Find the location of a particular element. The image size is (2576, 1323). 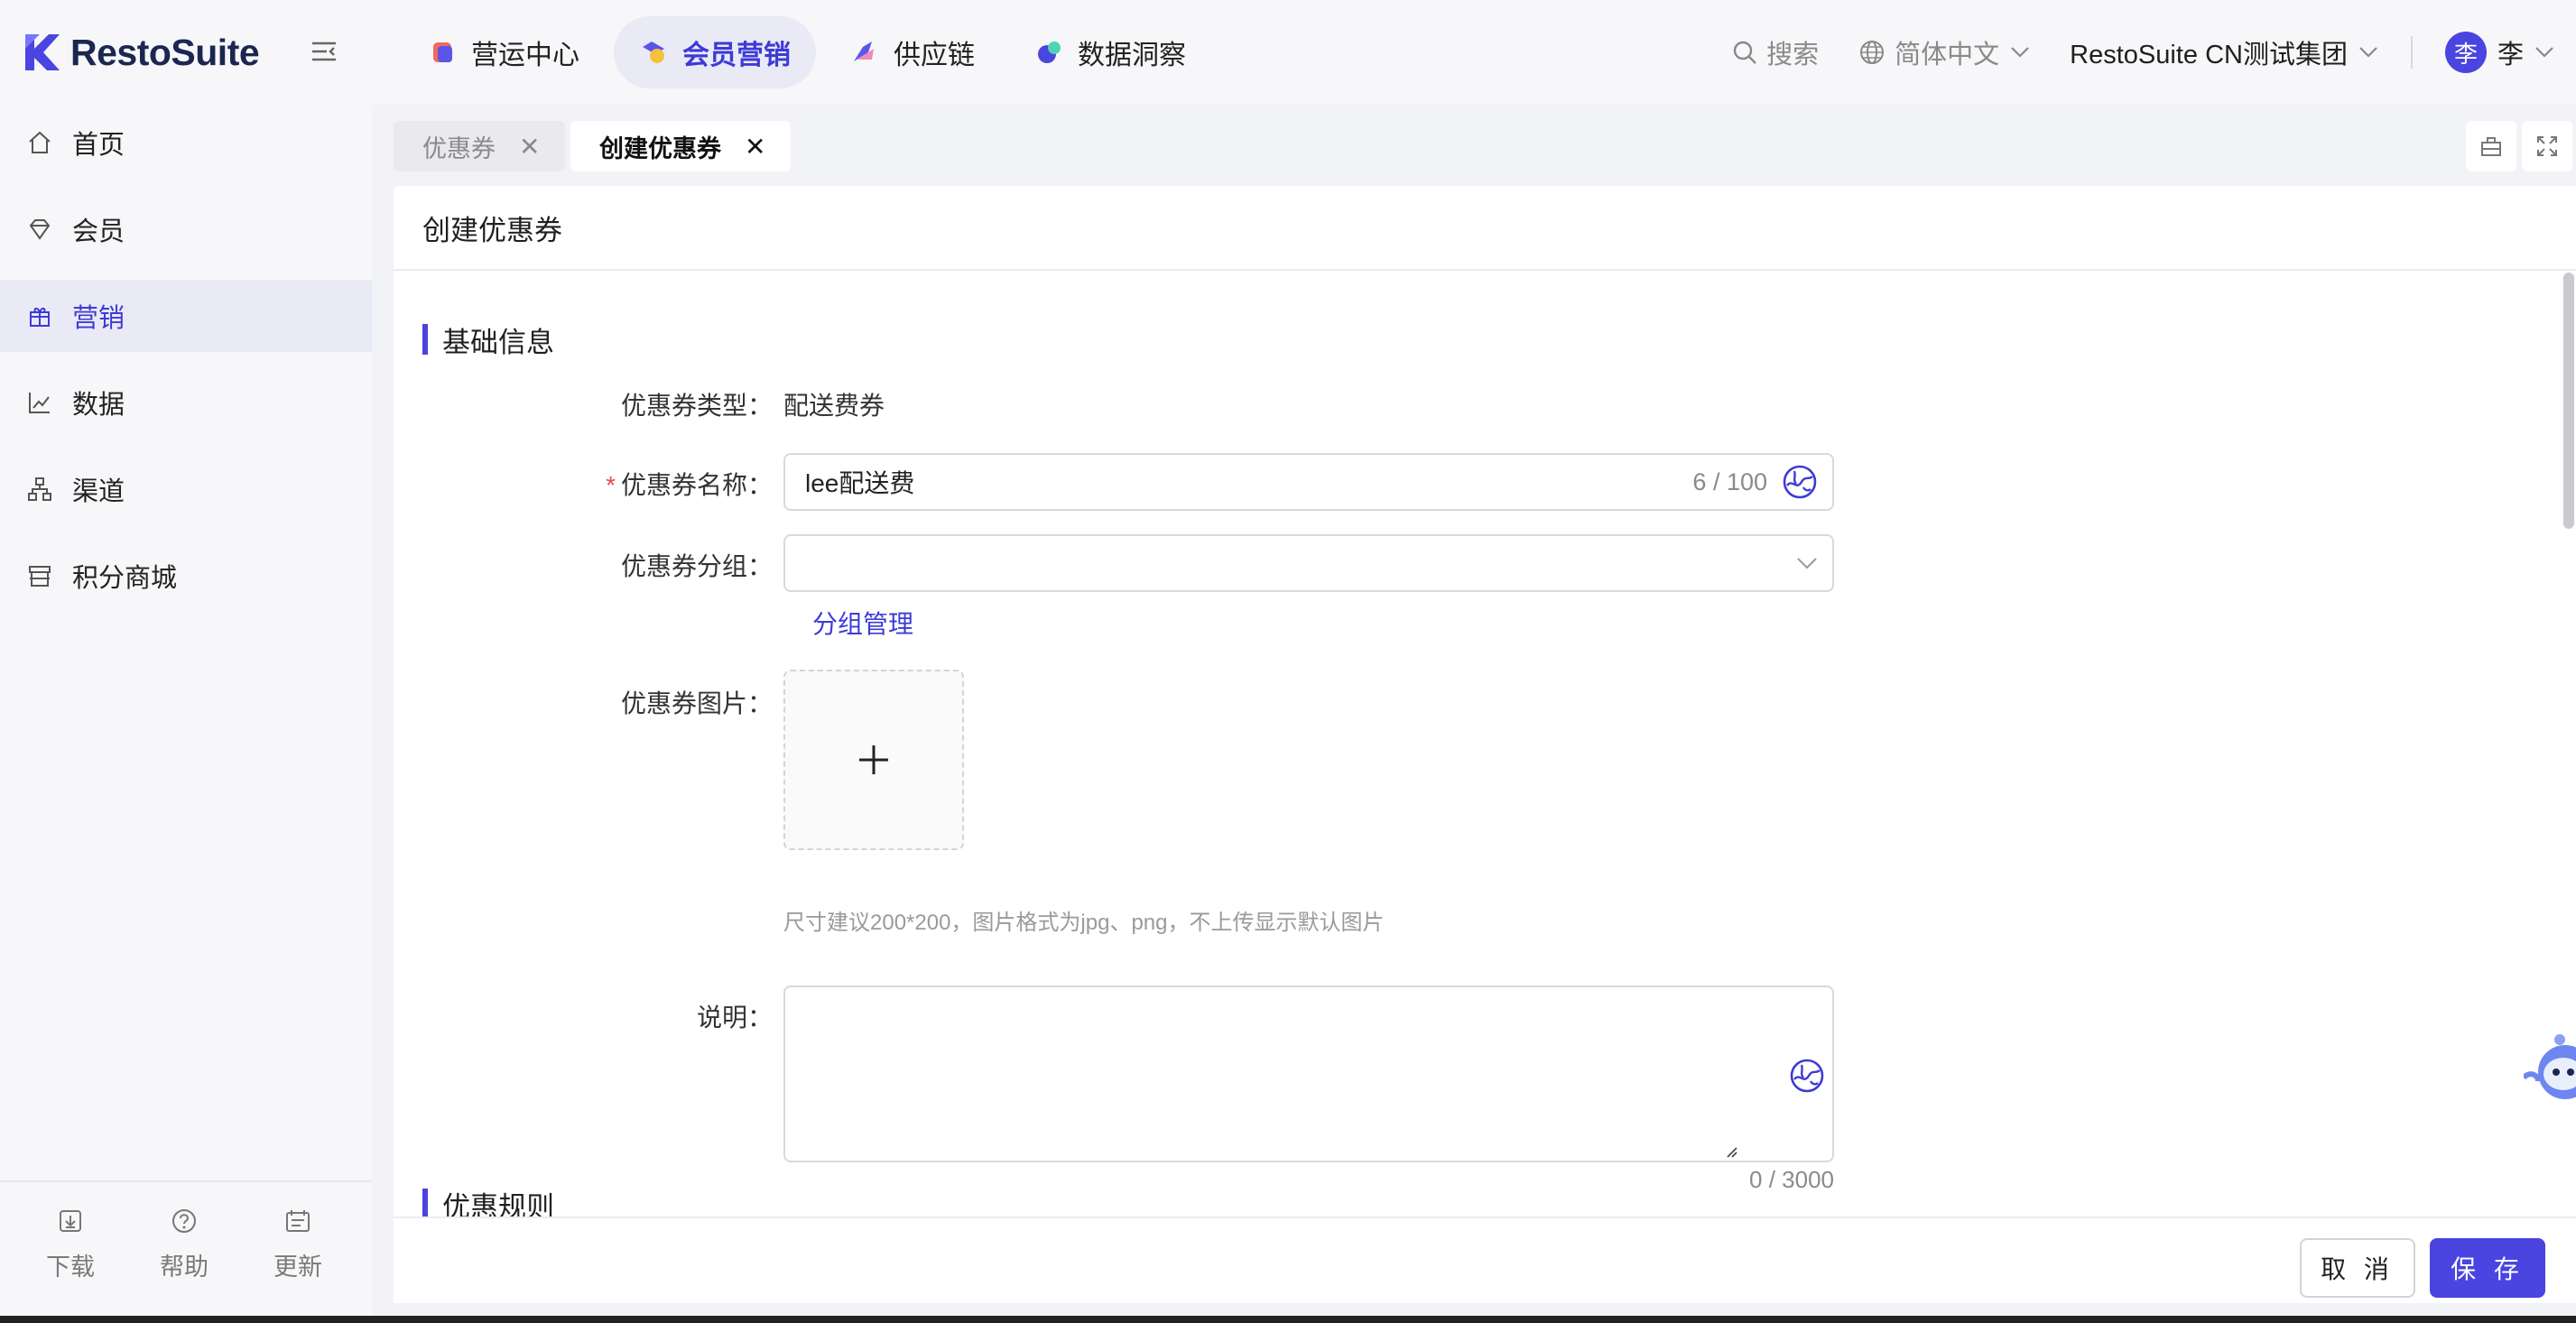

update-icon is located at coordinates (298, 1221).